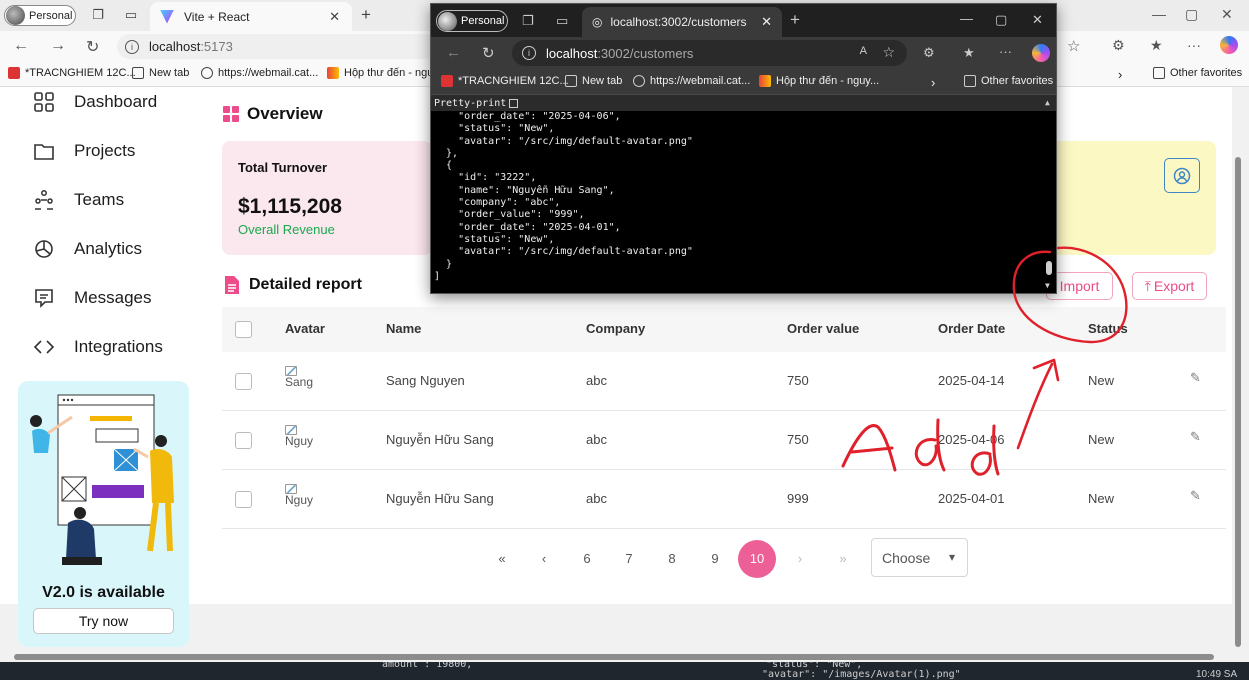 This screenshot has height=680, width=1249. Describe the element at coordinates (1047, 102) in the screenshot. I see `scroll-up-icon: ▲` at that location.